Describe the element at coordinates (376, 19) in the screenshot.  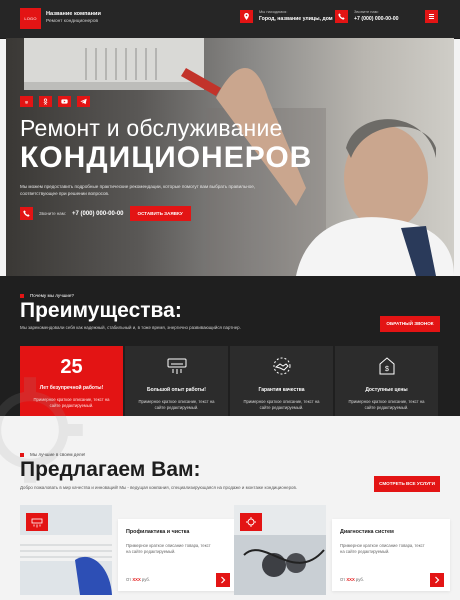
I see `header-phone-link: +7 (000) 000-00-00` at that location.